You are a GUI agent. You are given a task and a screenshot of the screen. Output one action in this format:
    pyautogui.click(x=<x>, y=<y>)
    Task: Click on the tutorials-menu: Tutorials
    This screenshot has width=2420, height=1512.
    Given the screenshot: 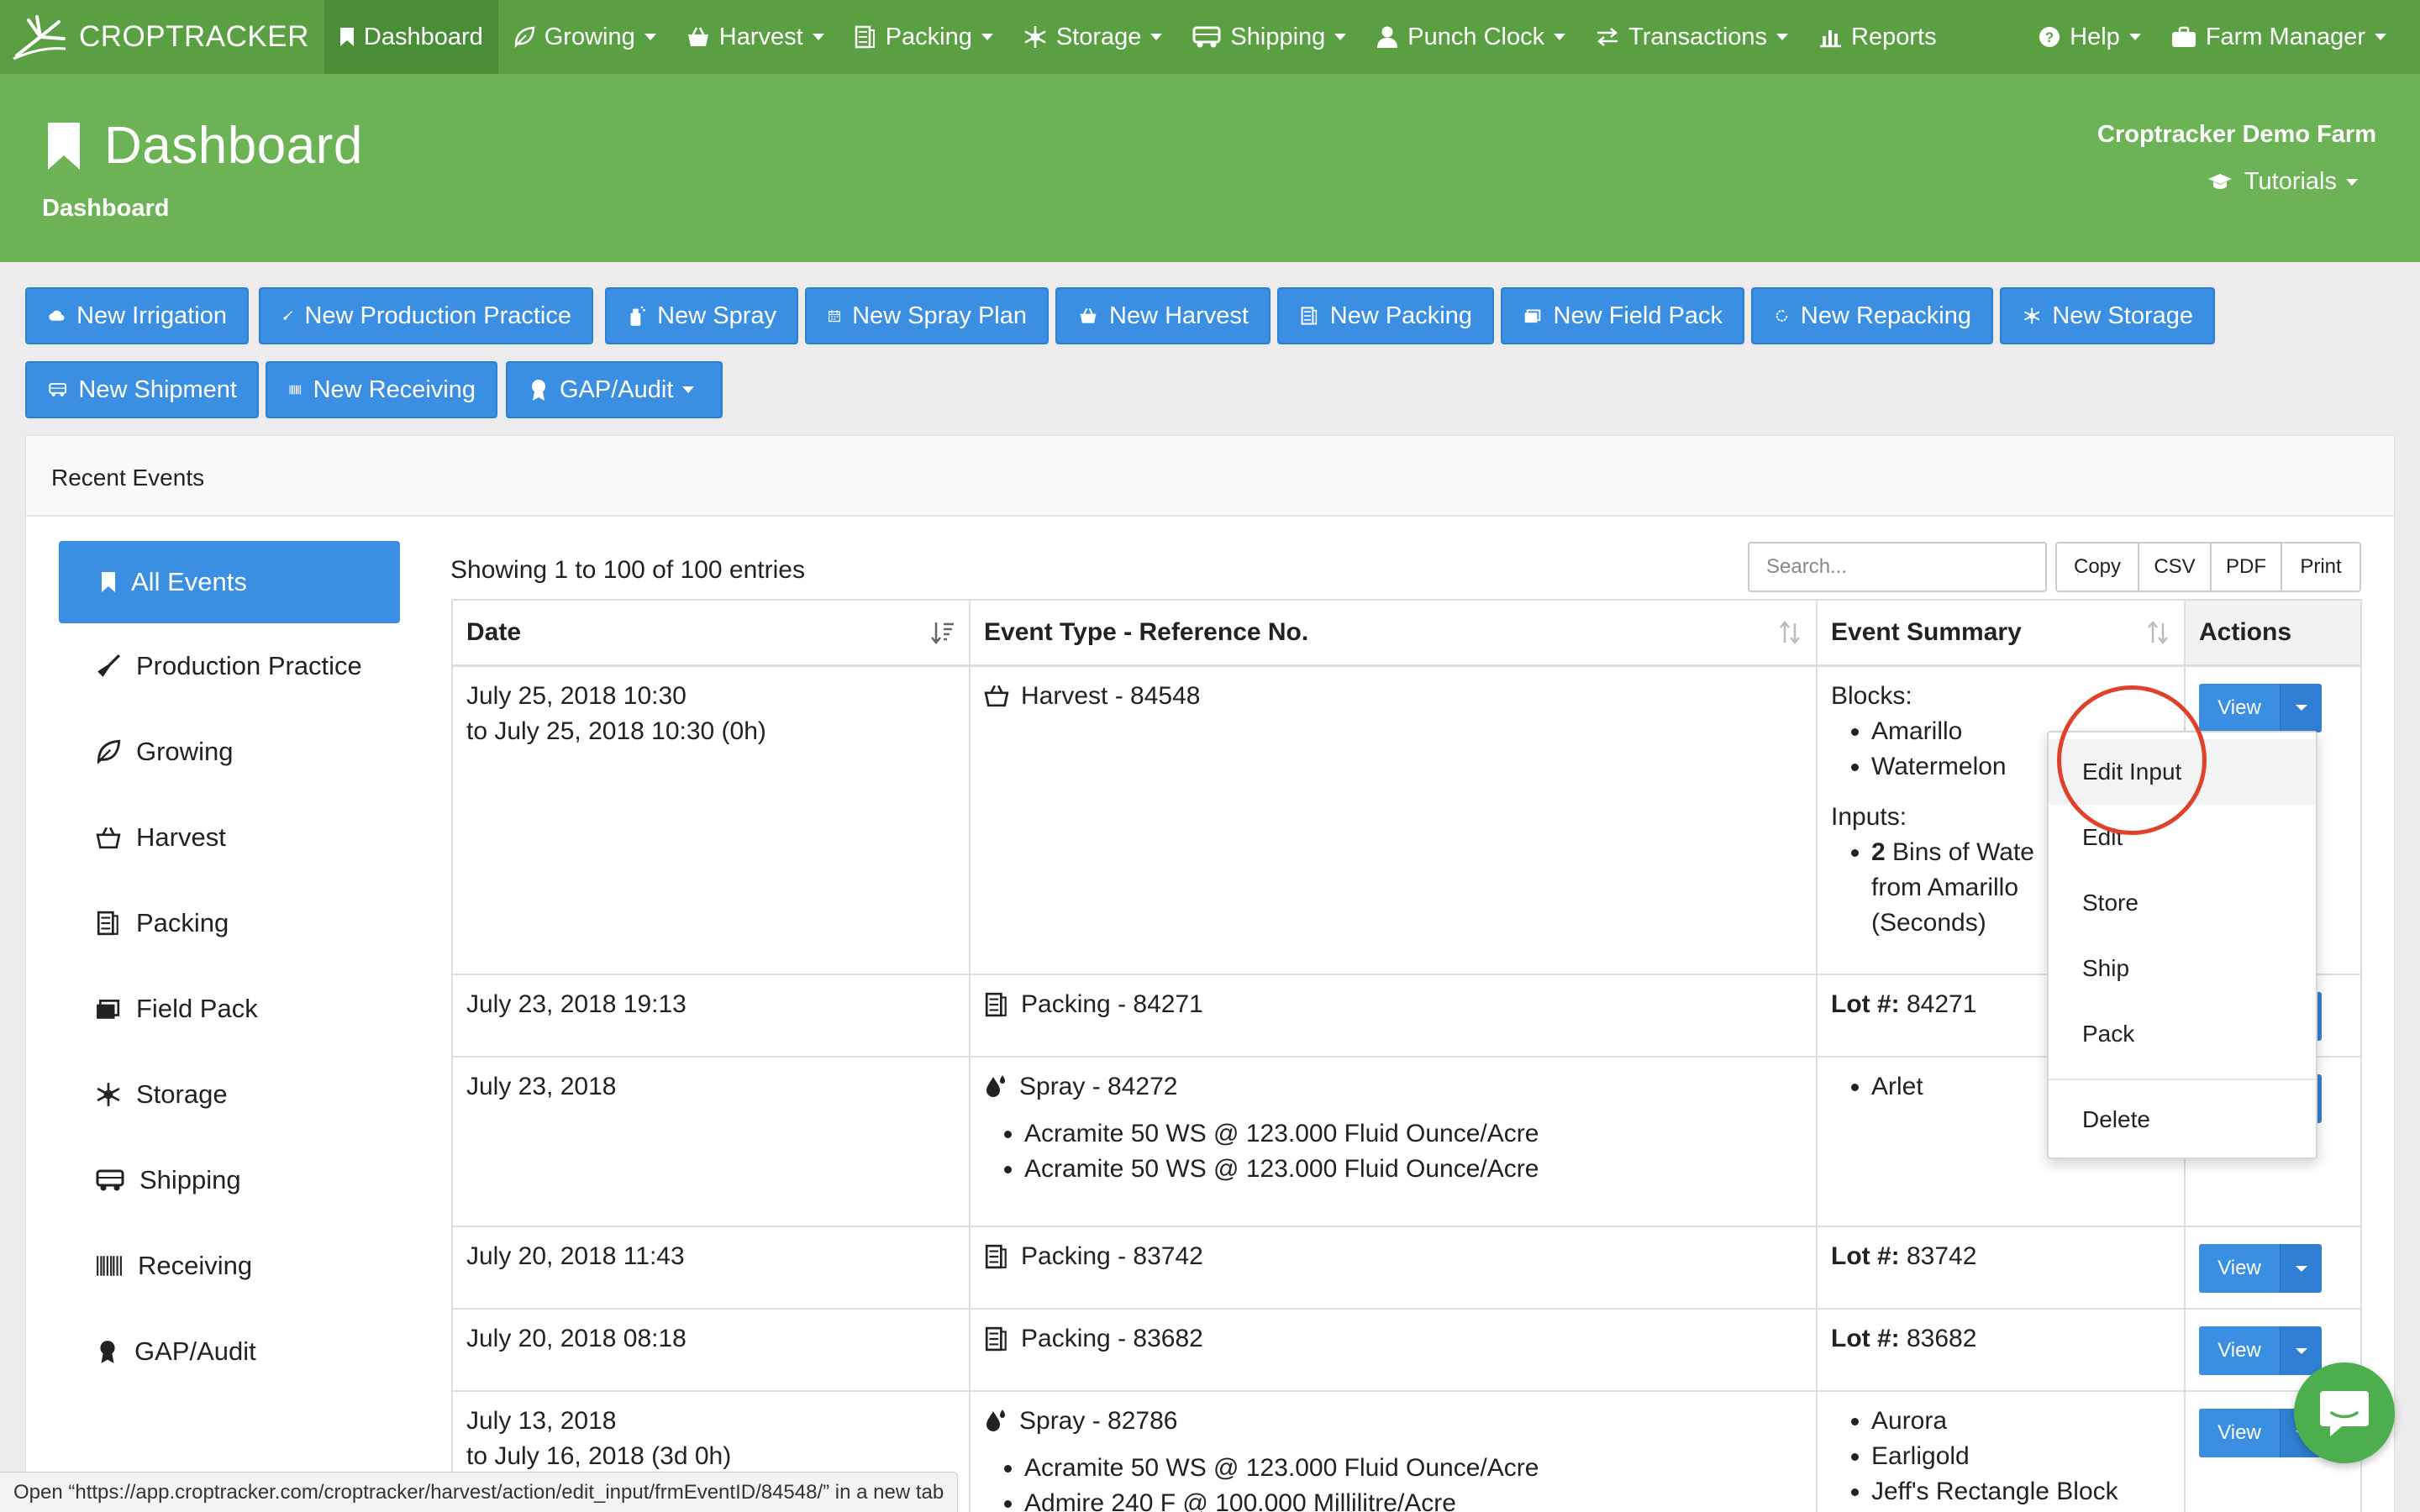 What is the action you would take?
    pyautogui.click(x=2282, y=182)
    